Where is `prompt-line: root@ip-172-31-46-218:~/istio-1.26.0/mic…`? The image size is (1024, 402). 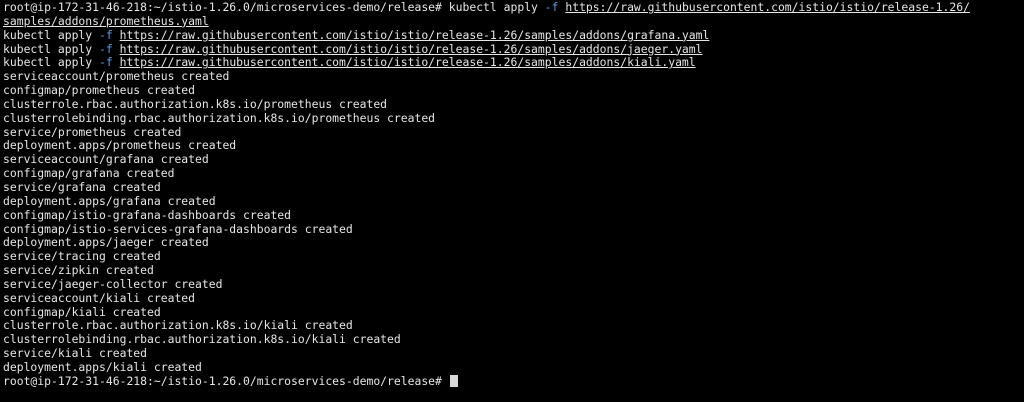
prompt-line: root@ip-172-31-46-218:~/istio-1.26.0/mic… is located at coordinates (513, 381).